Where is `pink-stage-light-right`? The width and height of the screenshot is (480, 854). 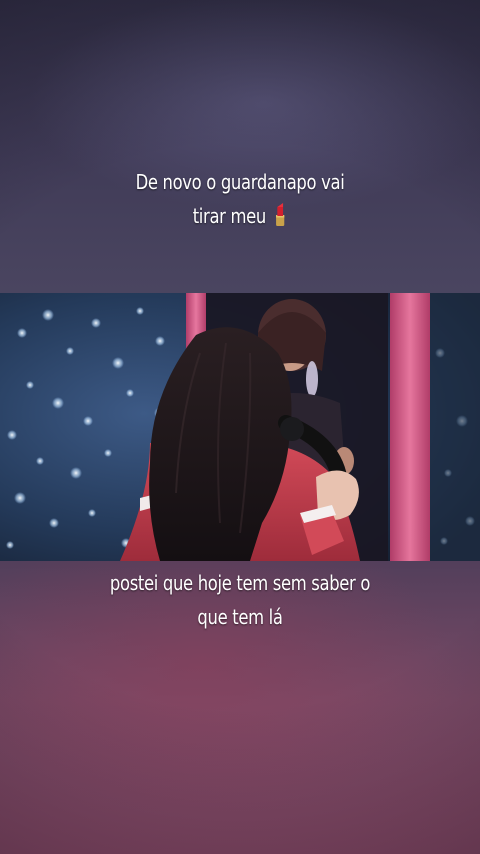
pink-stage-light-right is located at coordinates (410, 427).